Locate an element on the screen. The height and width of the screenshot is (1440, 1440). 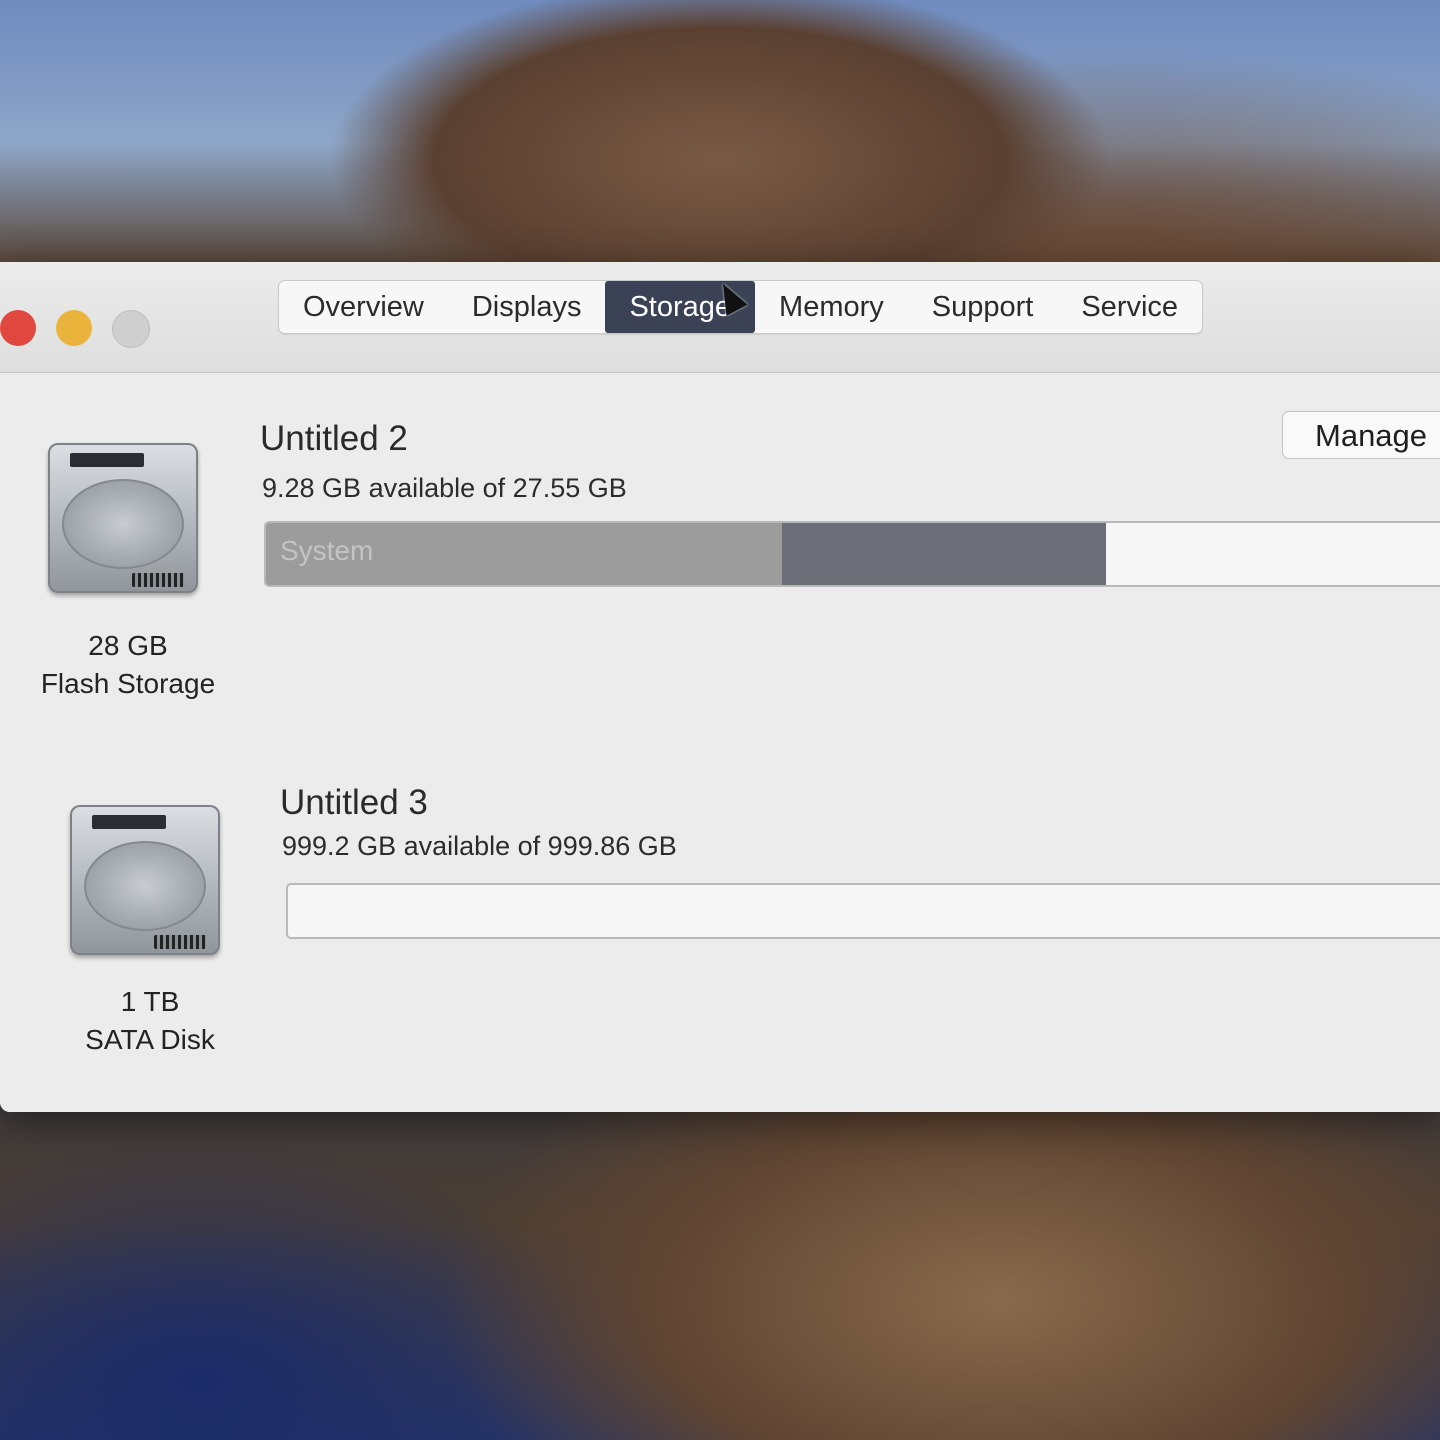
tab-overview: Overview is located at coordinates (363, 307).